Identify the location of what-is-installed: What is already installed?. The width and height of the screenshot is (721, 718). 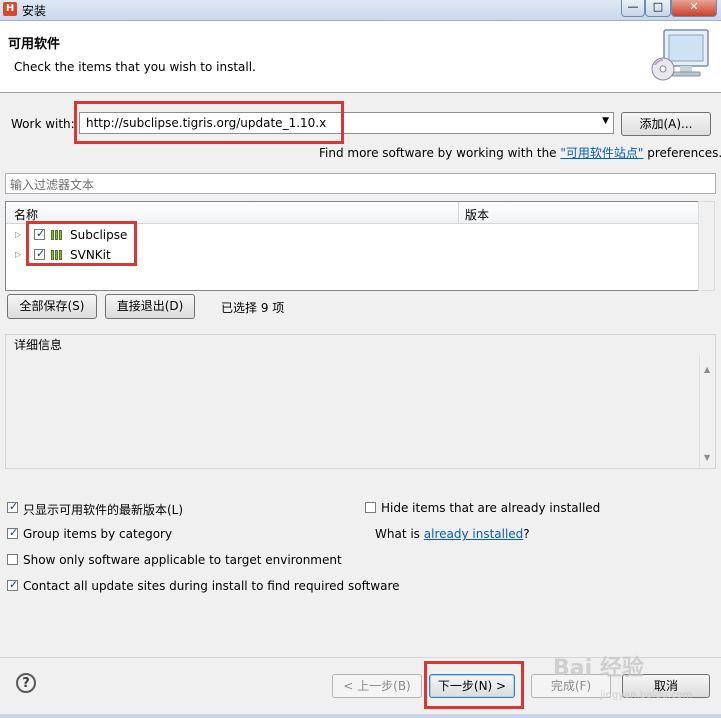
(452, 534).